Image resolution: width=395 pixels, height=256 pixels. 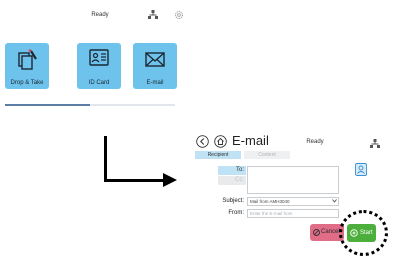 I want to click on tile-label: Drop & Take, so click(x=27, y=83).